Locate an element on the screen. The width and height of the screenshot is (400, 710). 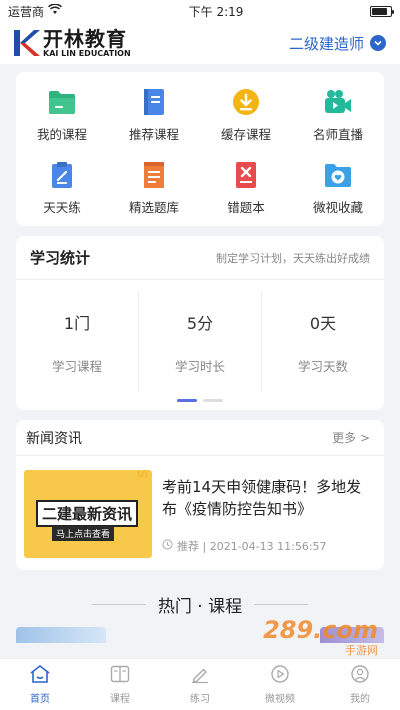
tab-home: 首页 is located at coordinates (40, 684).